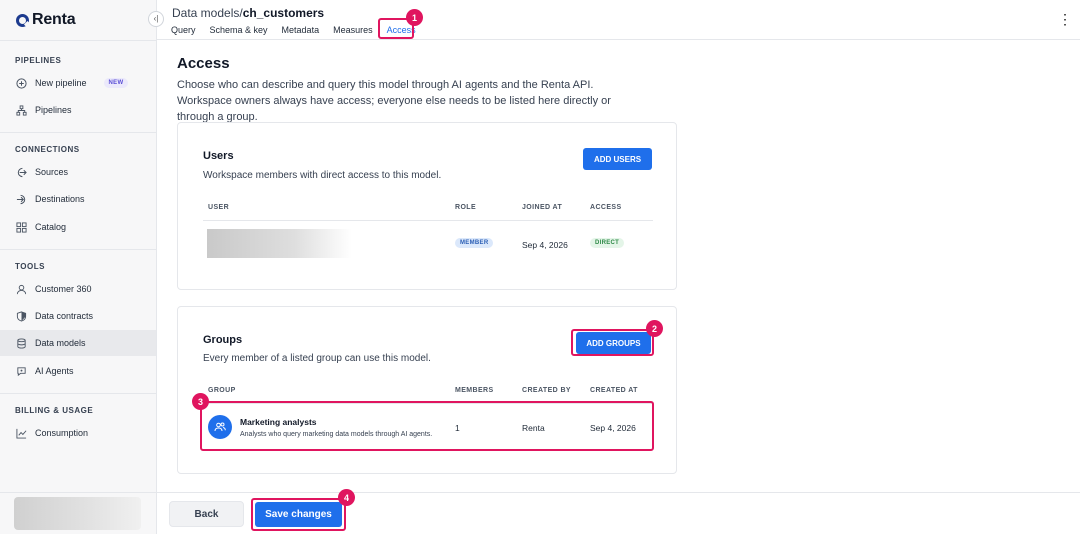  I want to click on collapse-sidebar-button: ‹|, so click(156, 19).